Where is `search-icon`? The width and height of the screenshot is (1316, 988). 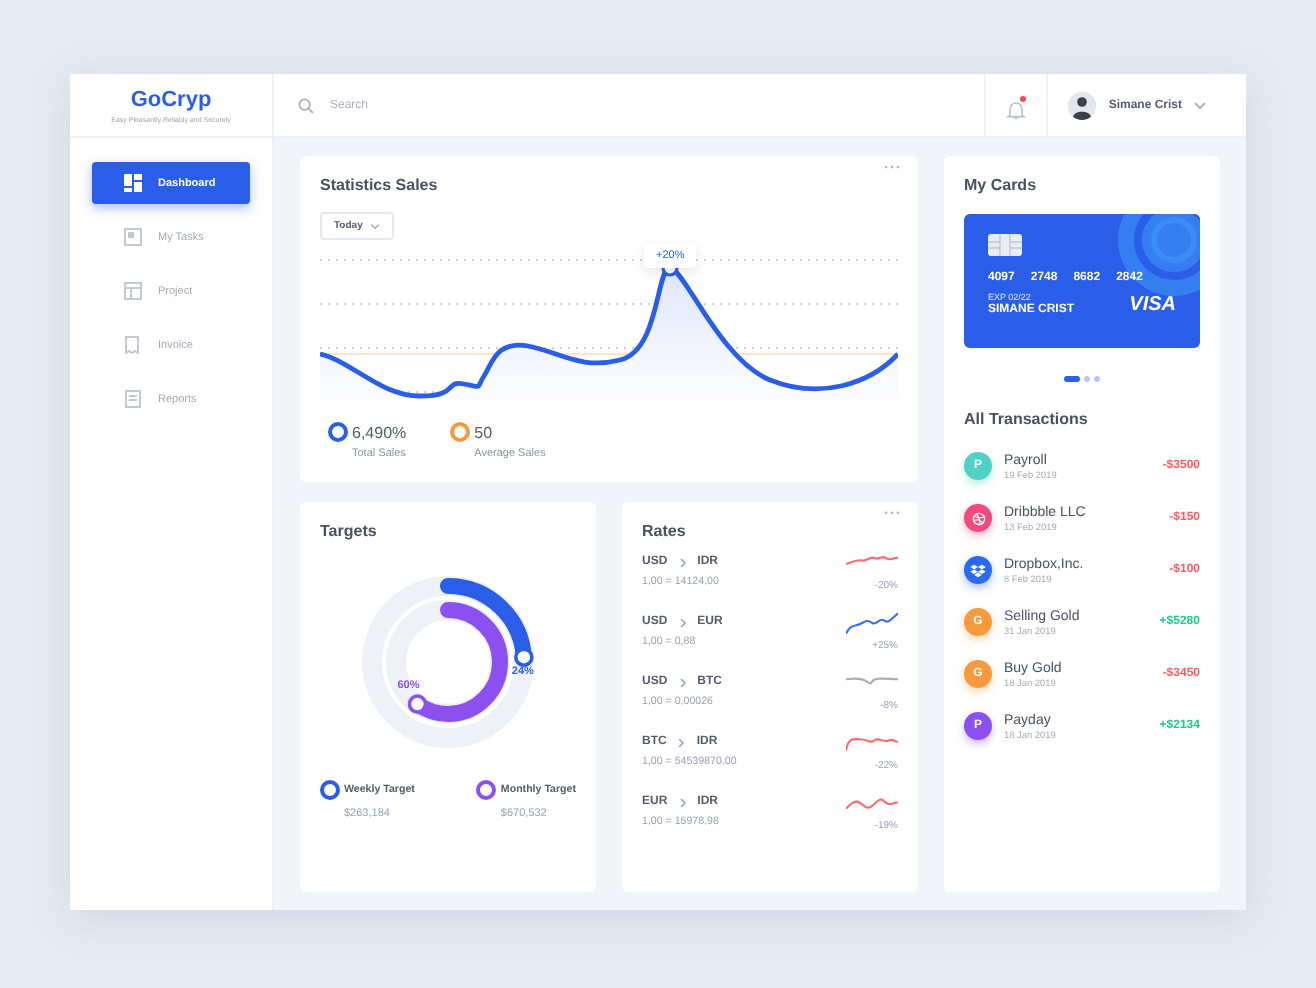 search-icon is located at coordinates (306, 105).